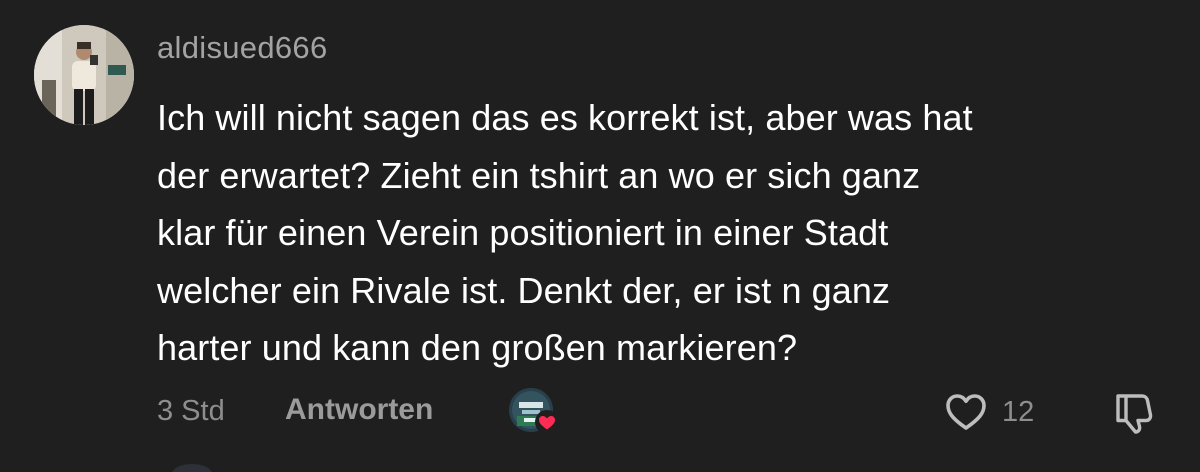  What do you see at coordinates (242, 48) in the screenshot?
I see `username: aldisued666` at bounding box center [242, 48].